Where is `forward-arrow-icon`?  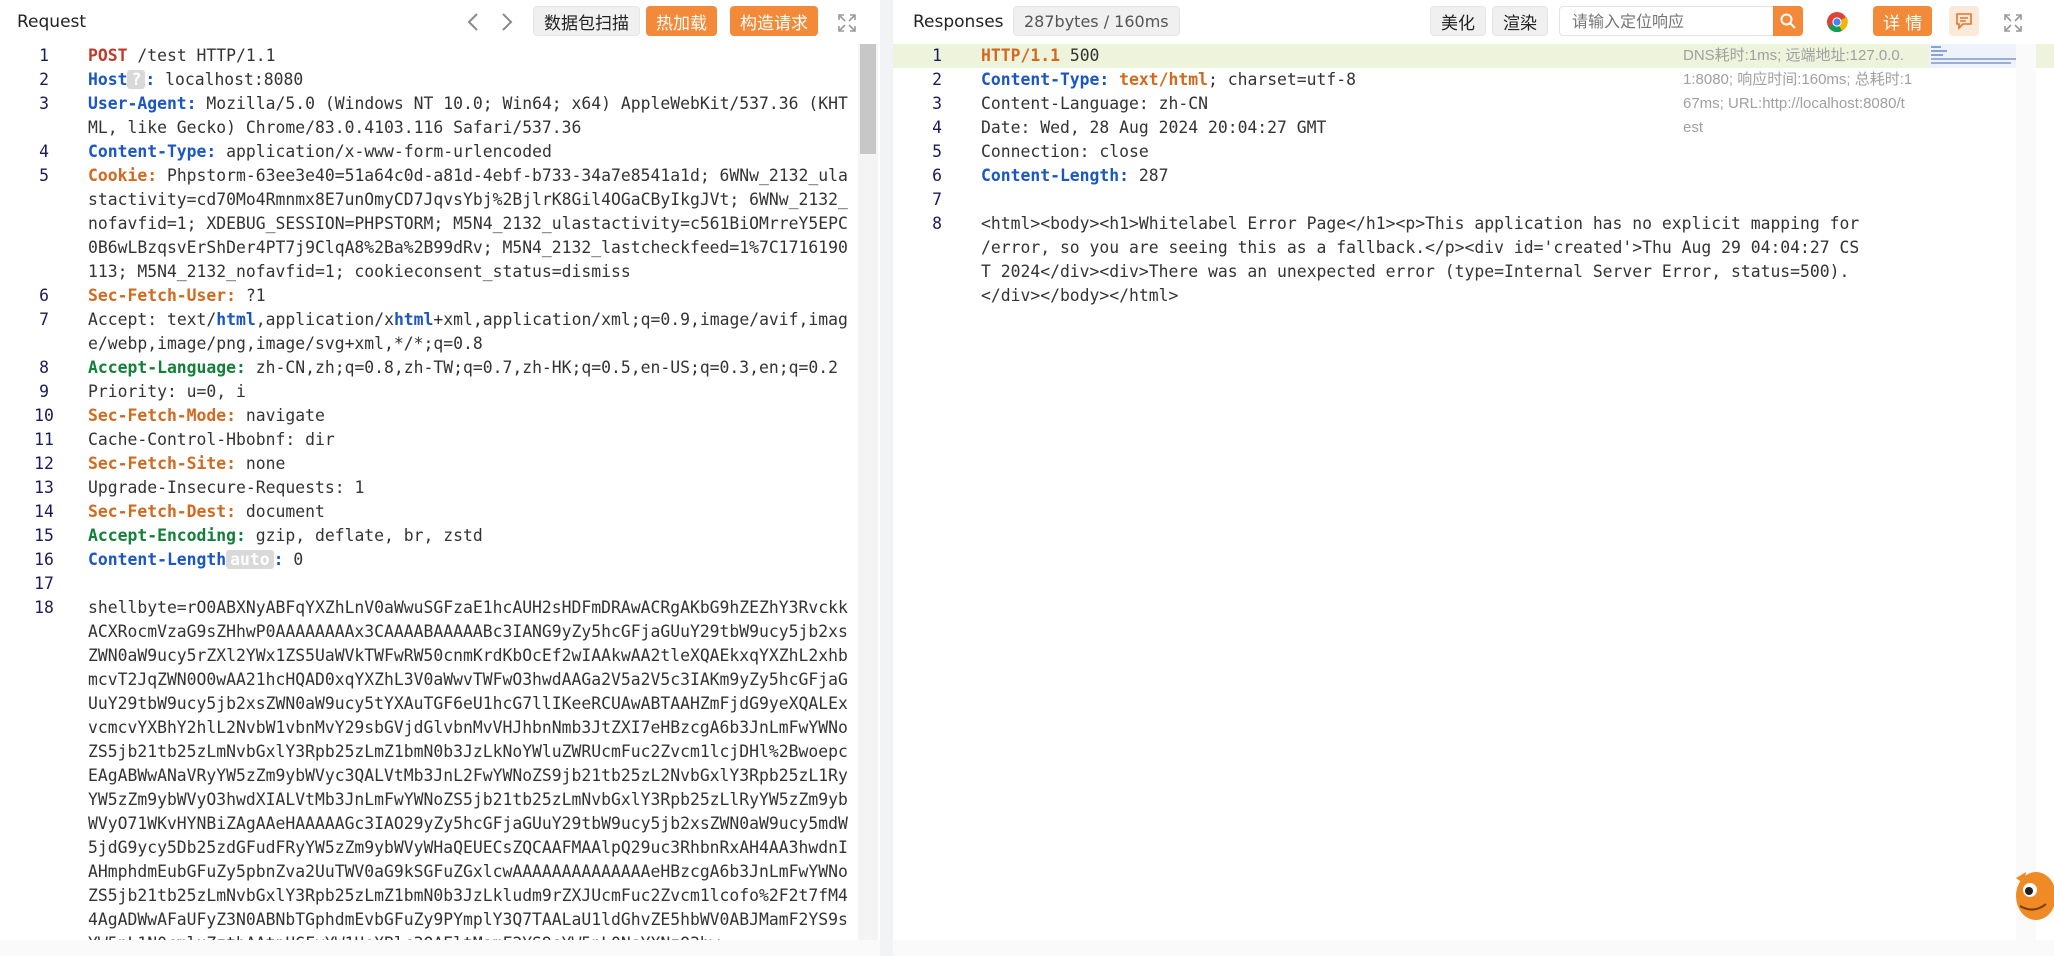
forward-arrow-icon is located at coordinates (507, 22).